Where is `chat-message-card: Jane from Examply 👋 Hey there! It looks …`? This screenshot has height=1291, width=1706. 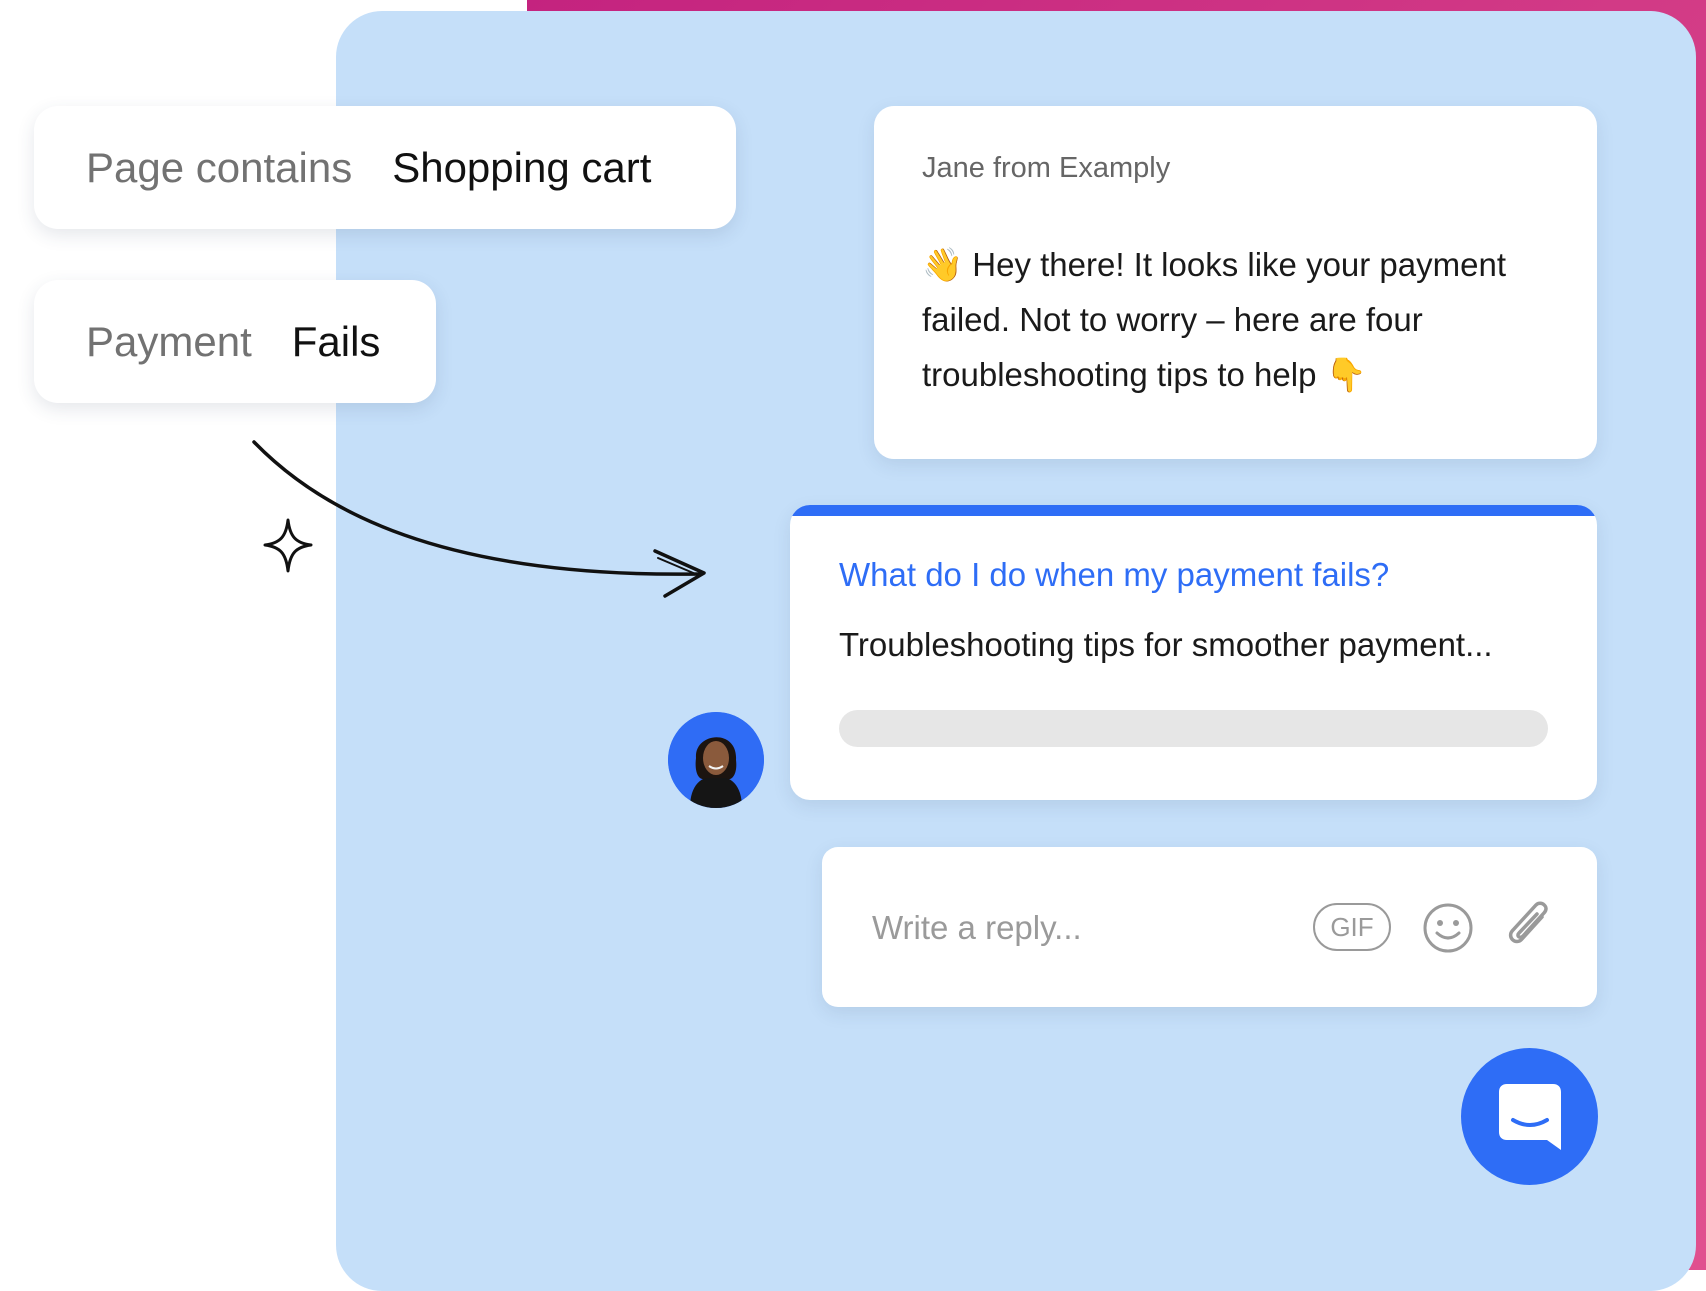 chat-message-card: Jane from Examply 👋 Hey there! It looks … is located at coordinates (1235, 282).